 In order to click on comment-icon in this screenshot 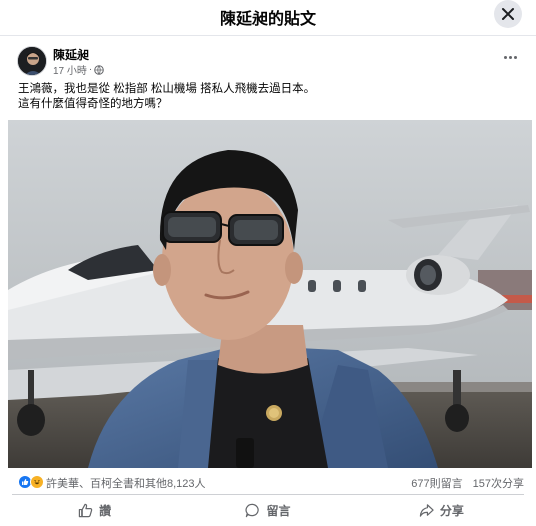, I will do `click(252, 510)`.